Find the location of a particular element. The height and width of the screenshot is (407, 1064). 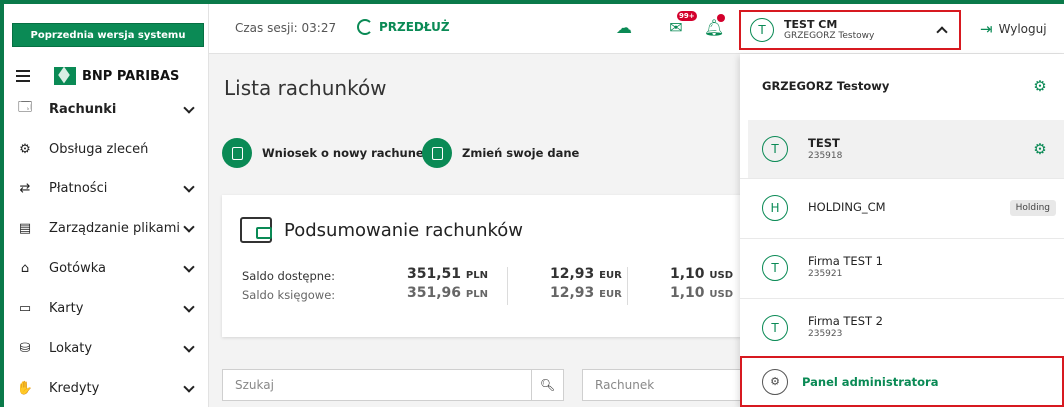

change-data-label: Zmień swoje dane is located at coordinates (521, 153).